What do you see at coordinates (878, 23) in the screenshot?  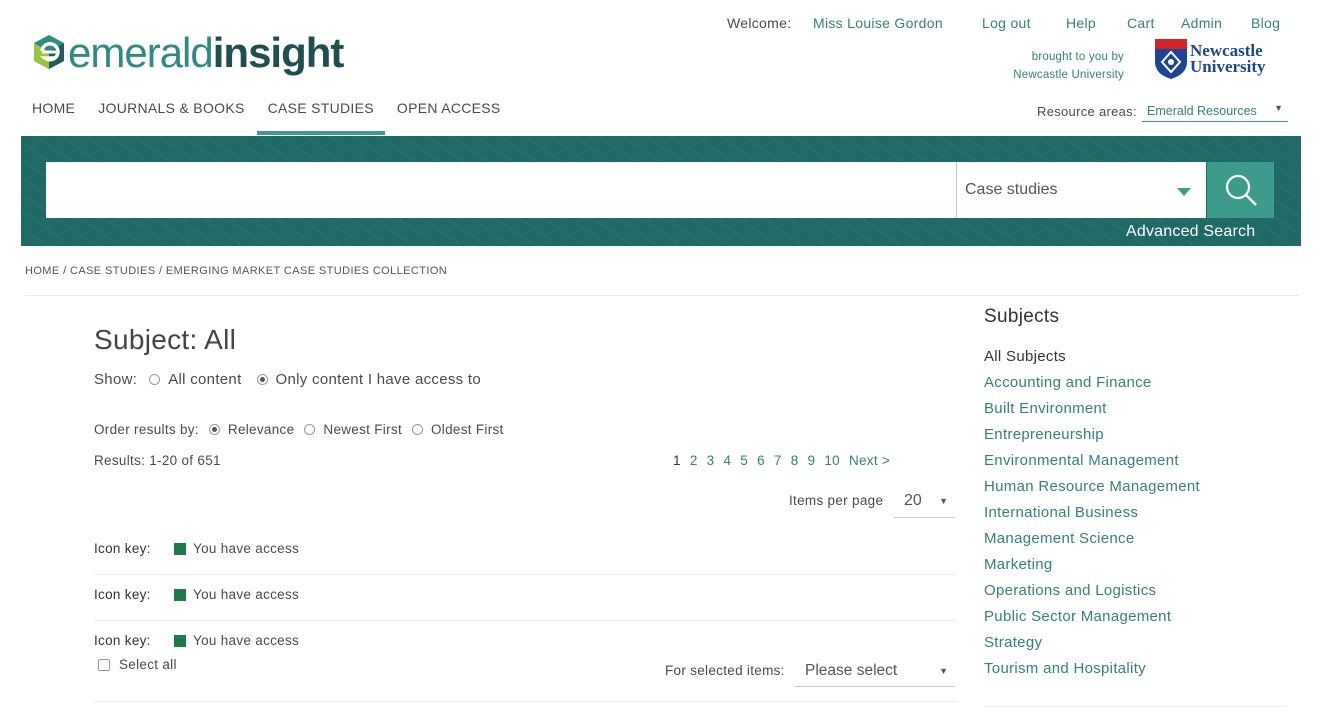 I see `user-name-link: Miss Louise Gordon` at bounding box center [878, 23].